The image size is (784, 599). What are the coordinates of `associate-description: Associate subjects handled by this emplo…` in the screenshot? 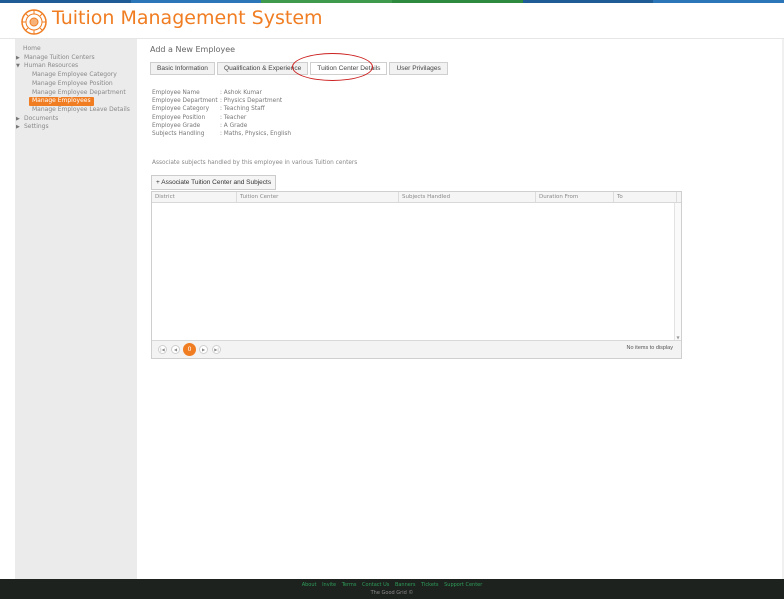 It's located at (255, 163).